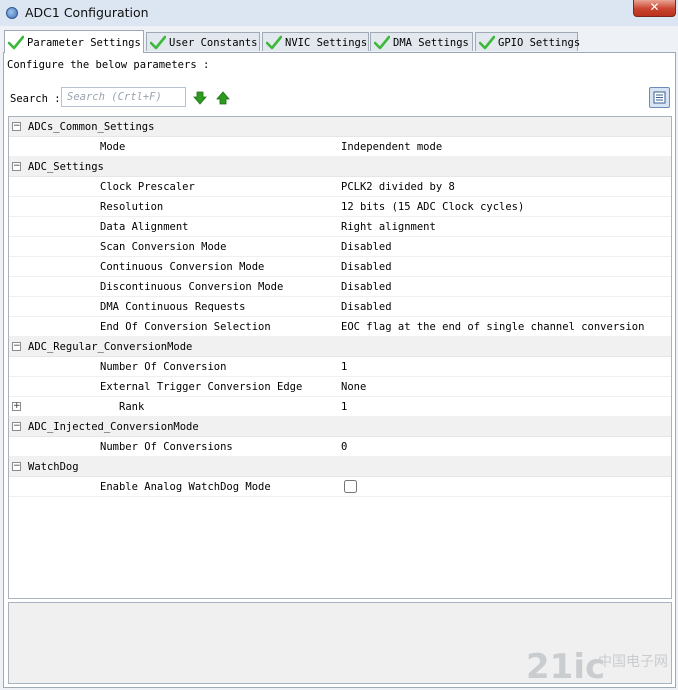 Image resolution: width=678 pixels, height=690 pixels. Describe the element at coordinates (565, 667) in the screenshot. I see `watermark-text: 21ic` at that location.